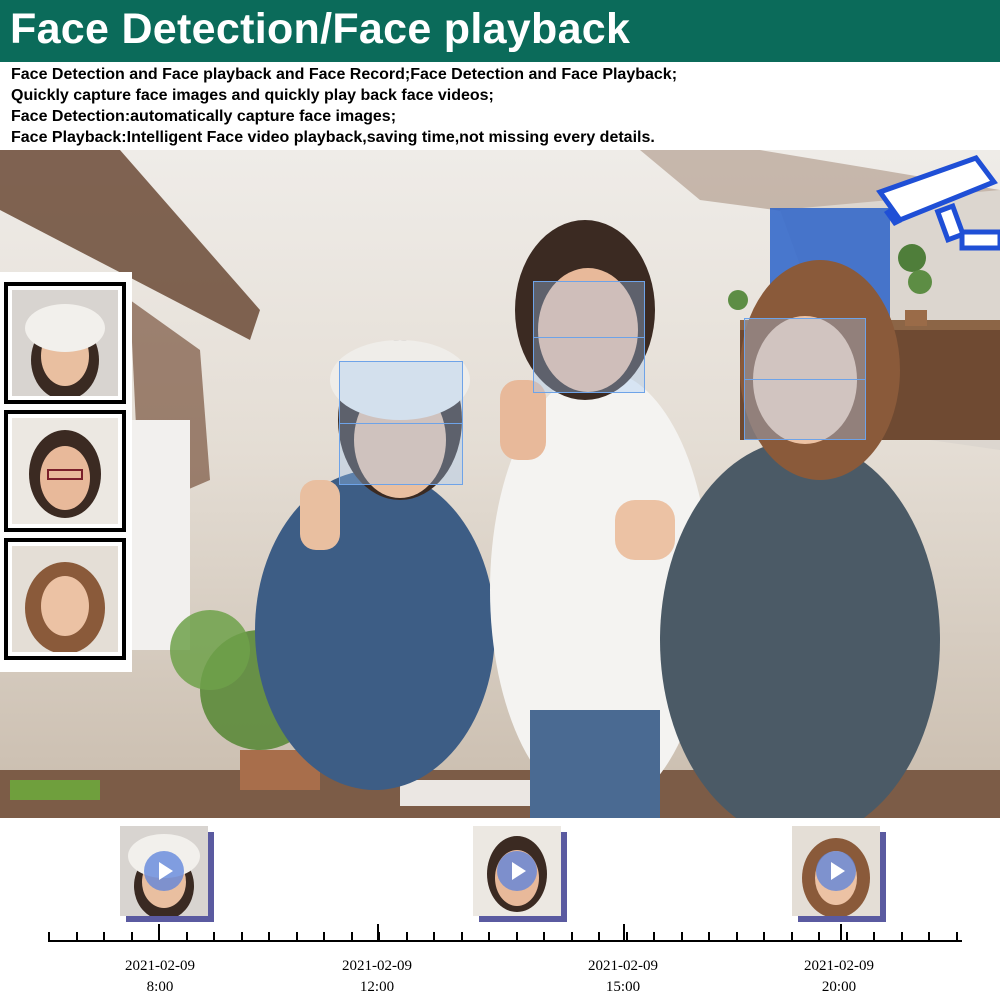 This screenshot has width=1000, height=1000. Describe the element at coordinates (938, 203) in the screenshot. I see `cctv-camera-icon` at that location.